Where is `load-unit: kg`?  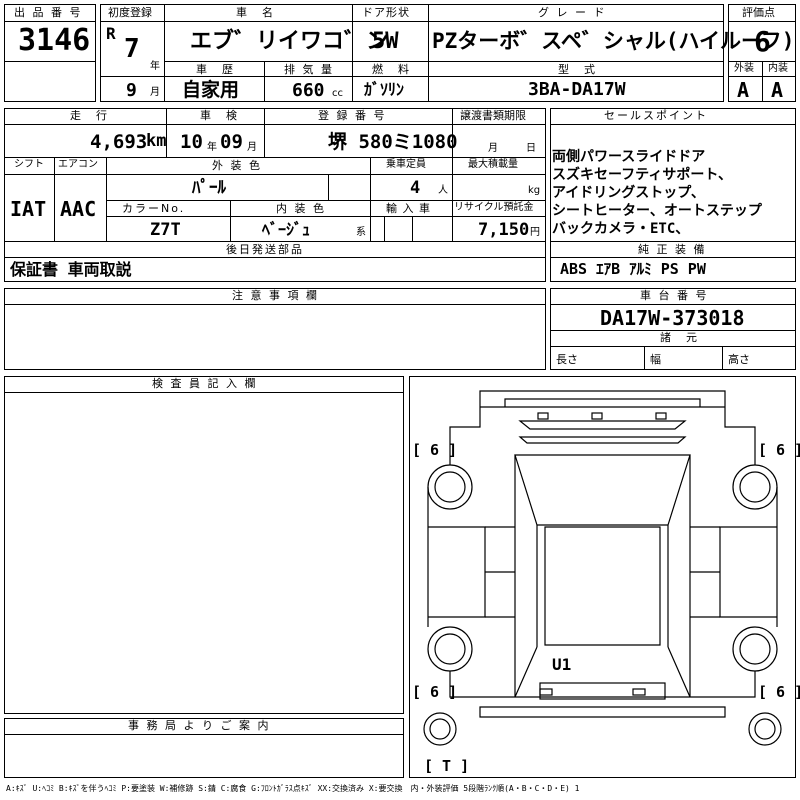
load-unit: kg is located at coordinates (534, 190).